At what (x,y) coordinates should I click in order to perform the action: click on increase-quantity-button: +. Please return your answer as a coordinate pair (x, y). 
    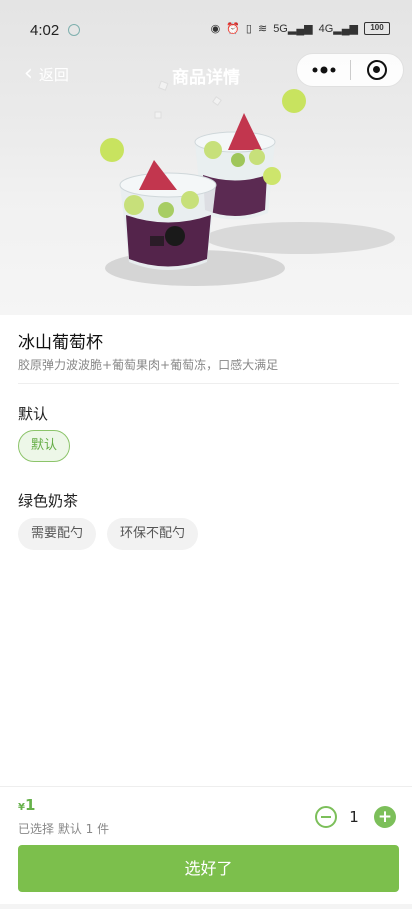
    Looking at the image, I should click on (385, 817).